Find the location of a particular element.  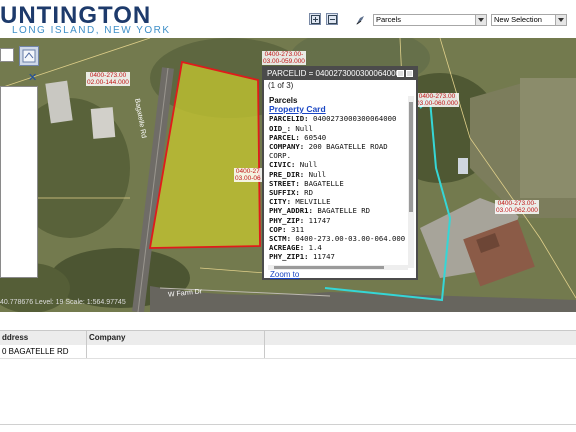

parcel-label: 0400-273.00 02.00-144.000 is located at coordinates (108, 79).